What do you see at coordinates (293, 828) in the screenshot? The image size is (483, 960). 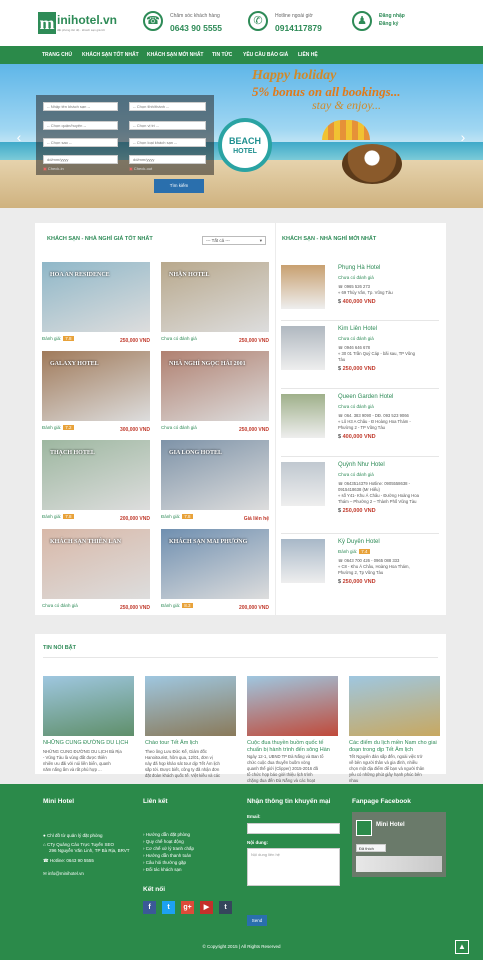 I see `newsletter-email-input` at bounding box center [293, 828].